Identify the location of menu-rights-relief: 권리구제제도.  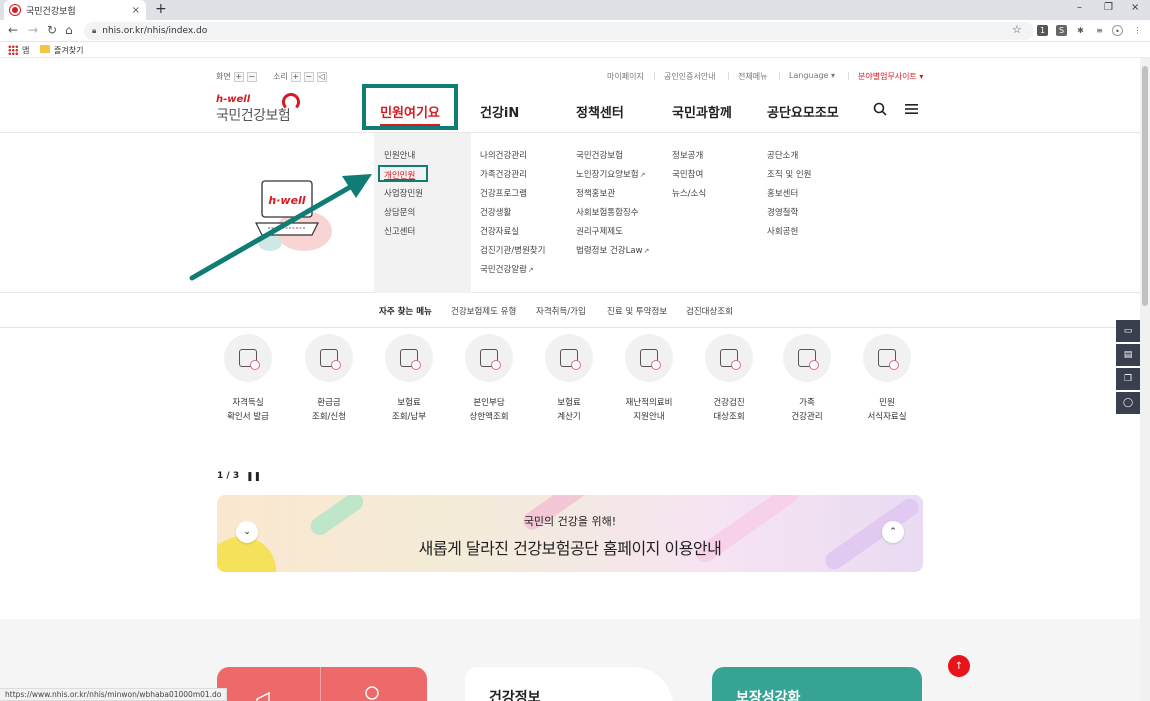
(599, 231).